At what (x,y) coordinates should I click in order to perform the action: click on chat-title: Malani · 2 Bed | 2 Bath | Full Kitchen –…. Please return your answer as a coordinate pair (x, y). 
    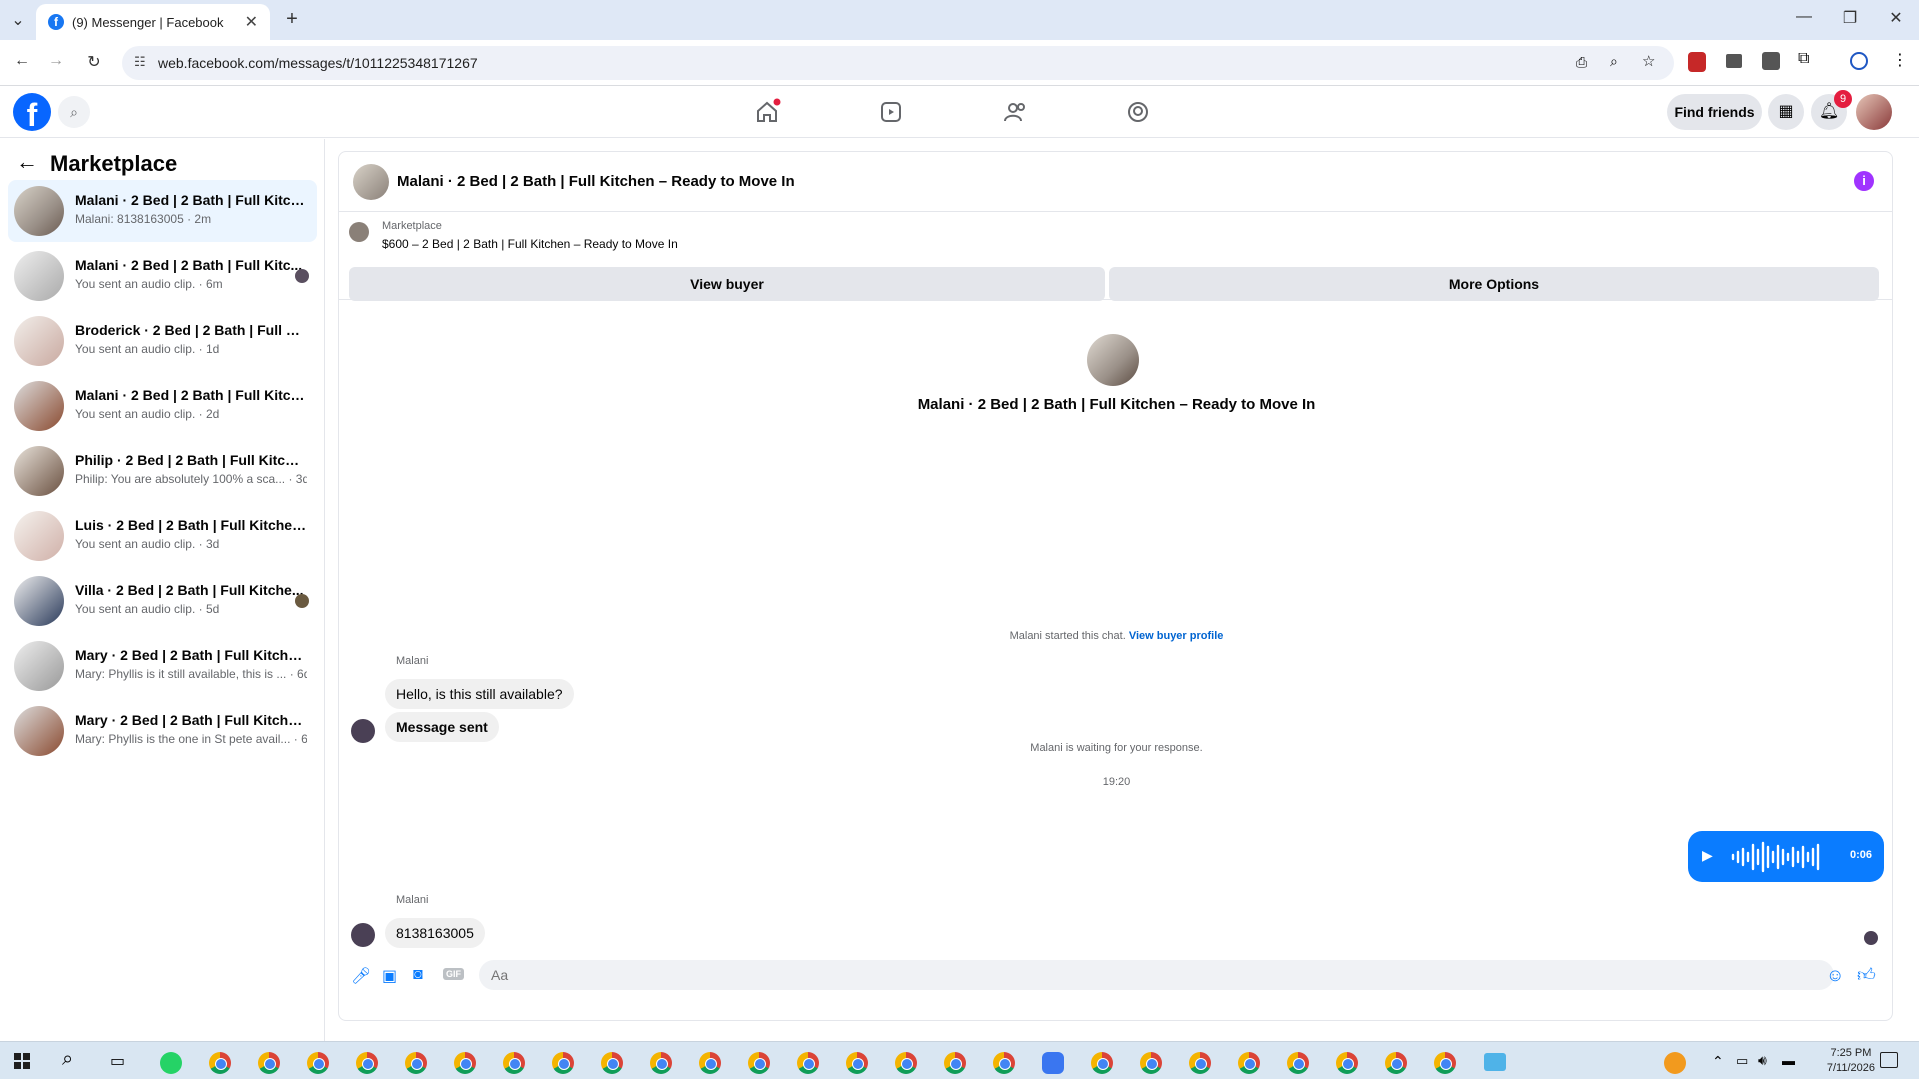
    Looking at the image, I should click on (596, 181).